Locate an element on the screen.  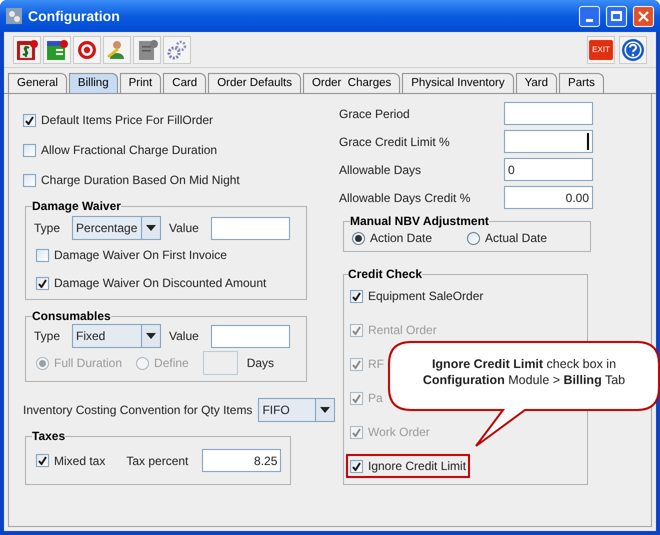
field-label: Allowable Days is located at coordinates (380, 170).